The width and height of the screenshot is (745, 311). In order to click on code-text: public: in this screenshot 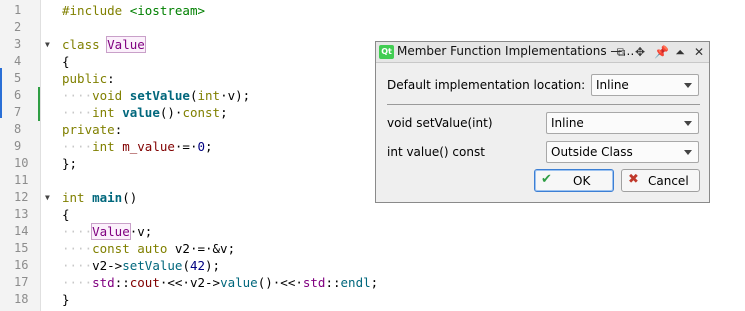, I will do `click(88, 78)`.